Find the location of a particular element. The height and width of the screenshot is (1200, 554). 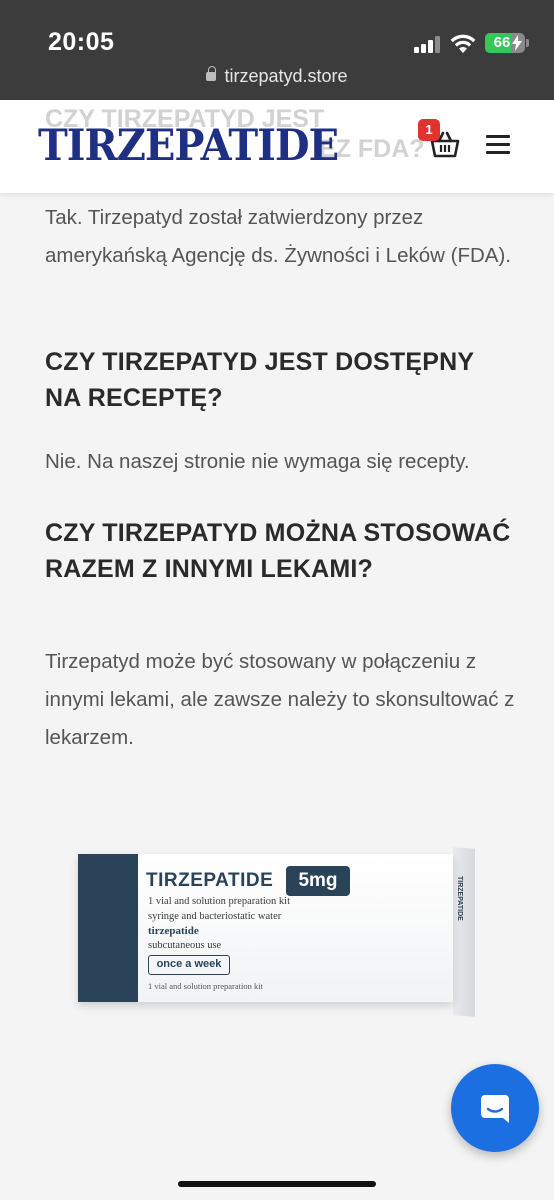

cart-count-badge: 1 is located at coordinates (429, 130).